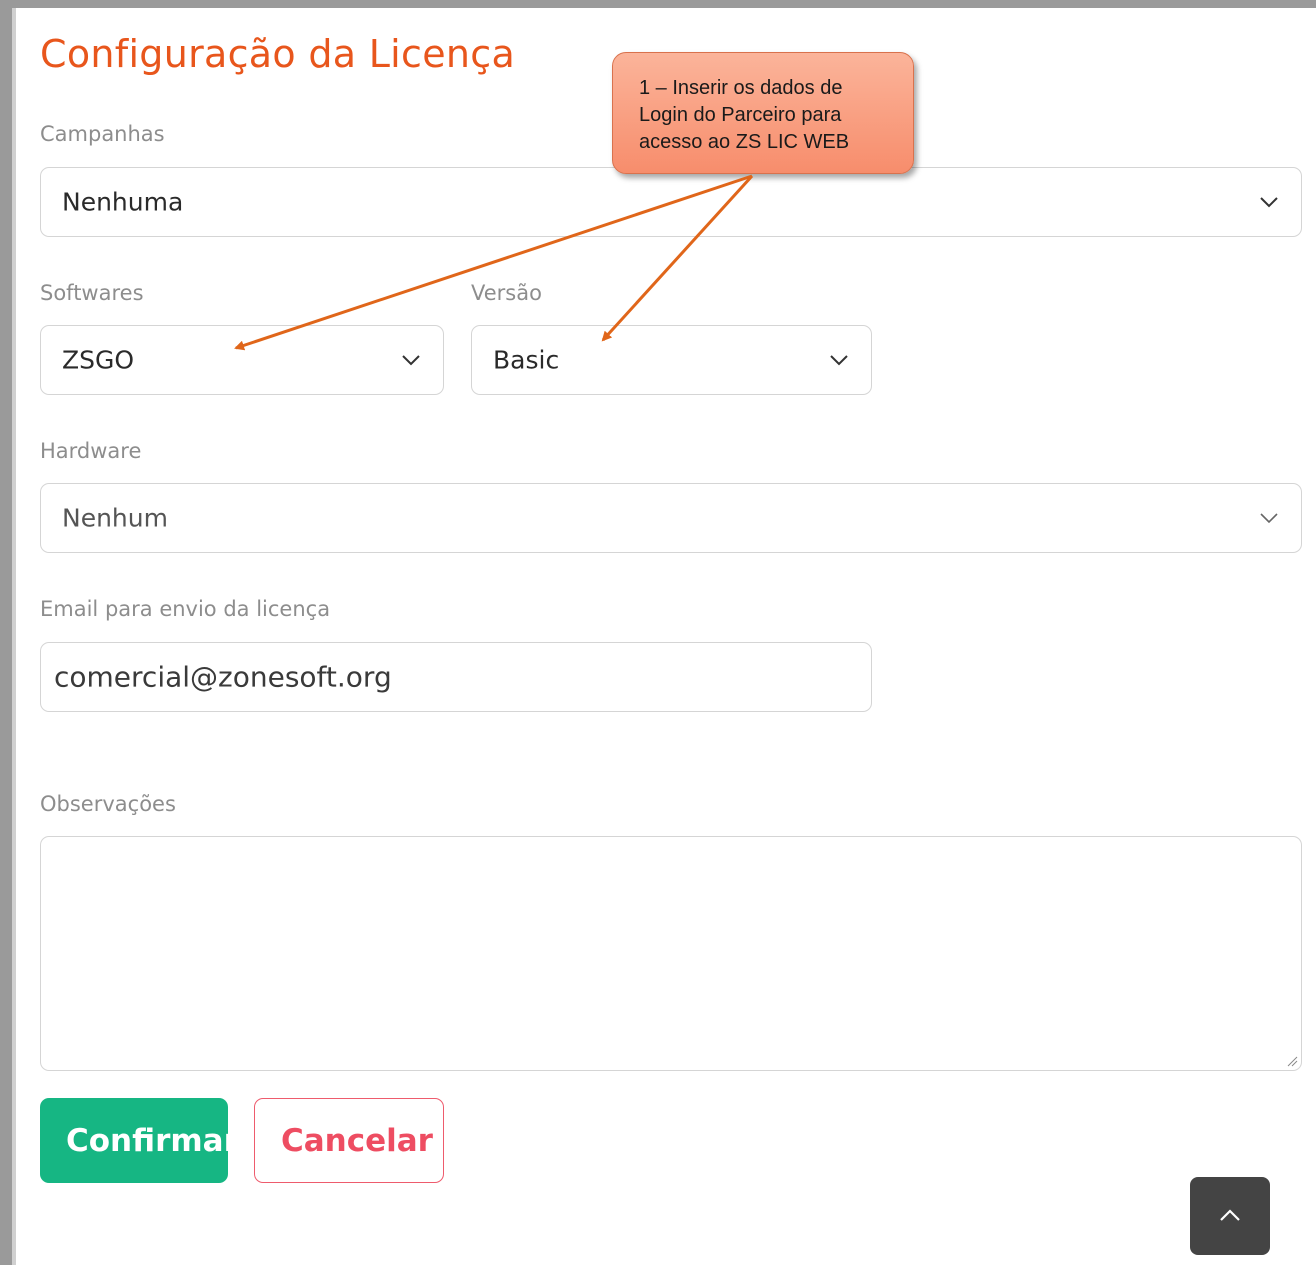 This screenshot has width=1316, height=1265. I want to click on hardware-label: Hardware, so click(91, 451).